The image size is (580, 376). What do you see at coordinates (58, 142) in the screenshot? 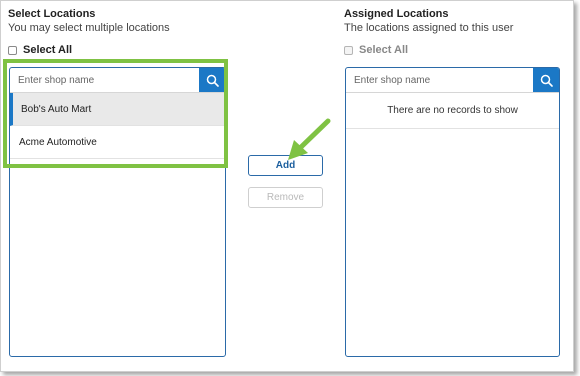
I see `list-item-label: Acme Automotive` at bounding box center [58, 142].